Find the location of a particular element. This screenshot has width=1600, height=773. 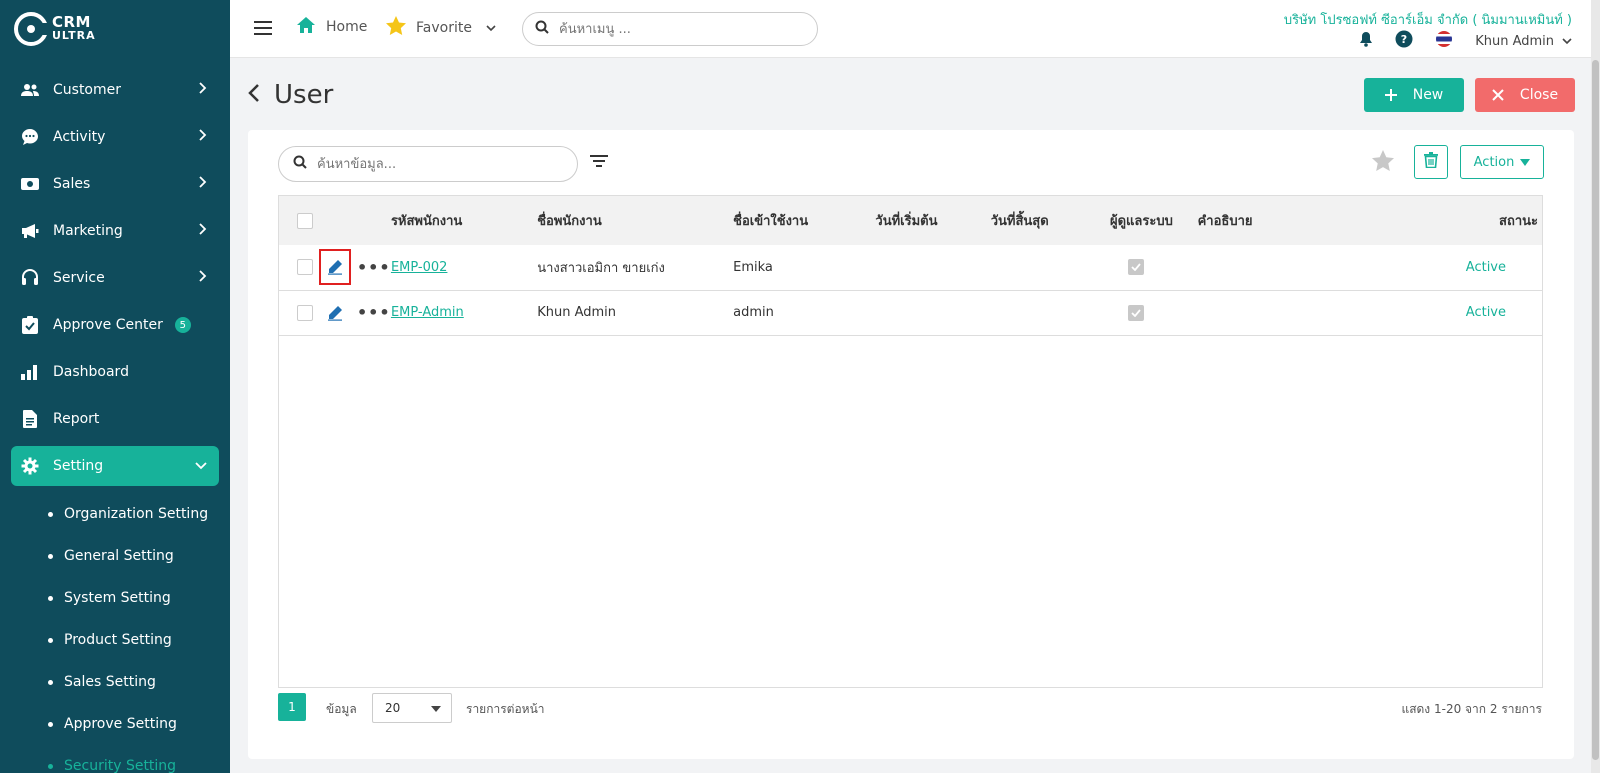

scrollbar-thumb is located at coordinates (1595, 410).